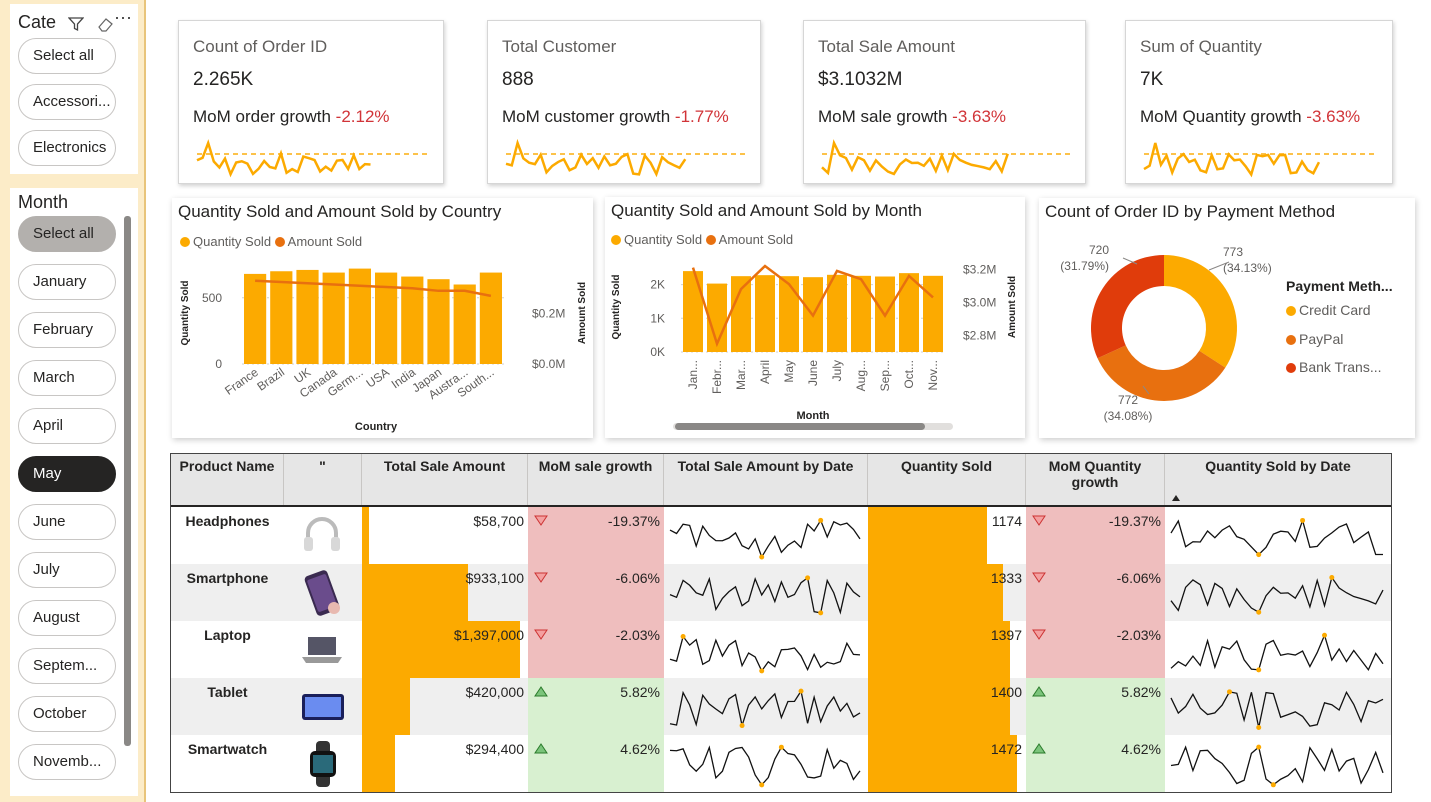 This screenshot has width=1431, height=802. I want to click on col-header-image: ", so click(323, 480).